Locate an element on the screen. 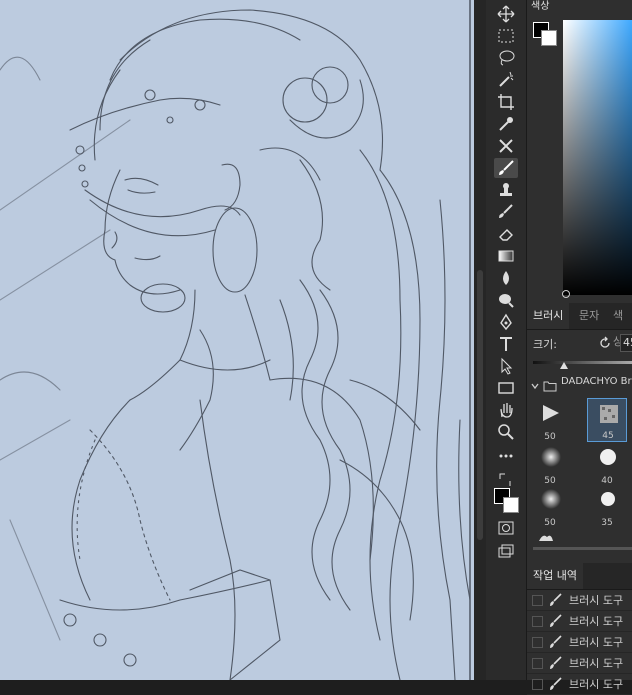  folder-icon is located at coordinates (550, 384).